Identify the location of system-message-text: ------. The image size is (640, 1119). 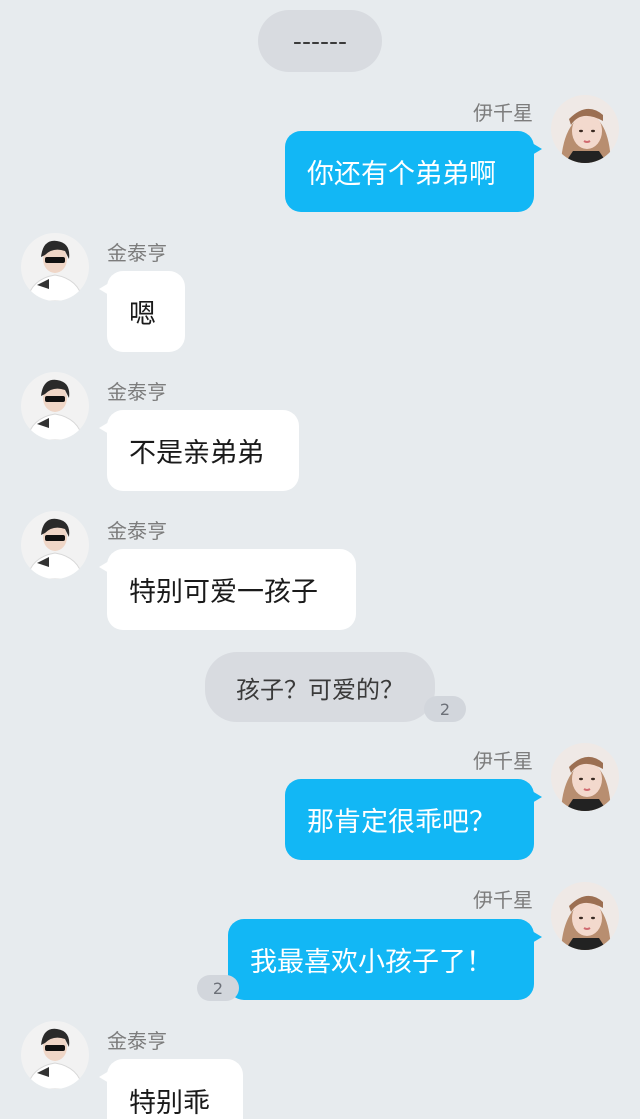
(320, 41).